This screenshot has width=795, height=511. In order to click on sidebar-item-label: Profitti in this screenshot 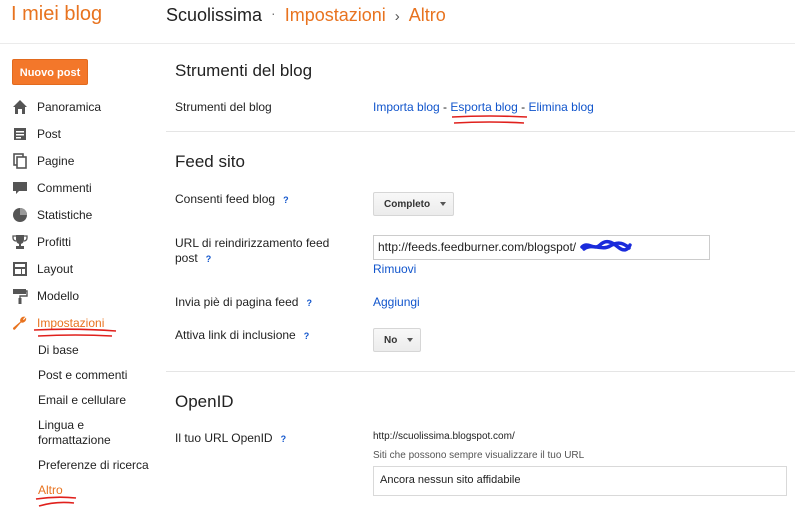, I will do `click(54, 242)`.